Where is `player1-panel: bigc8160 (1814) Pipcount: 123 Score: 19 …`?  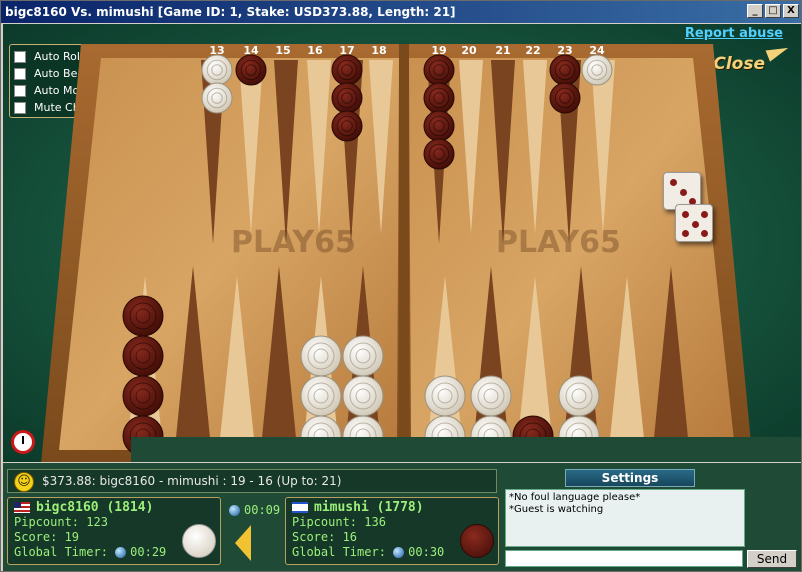
player1-panel: bigc8160 (1814) Pipcount: 123 Score: 19 … is located at coordinates (114, 531).